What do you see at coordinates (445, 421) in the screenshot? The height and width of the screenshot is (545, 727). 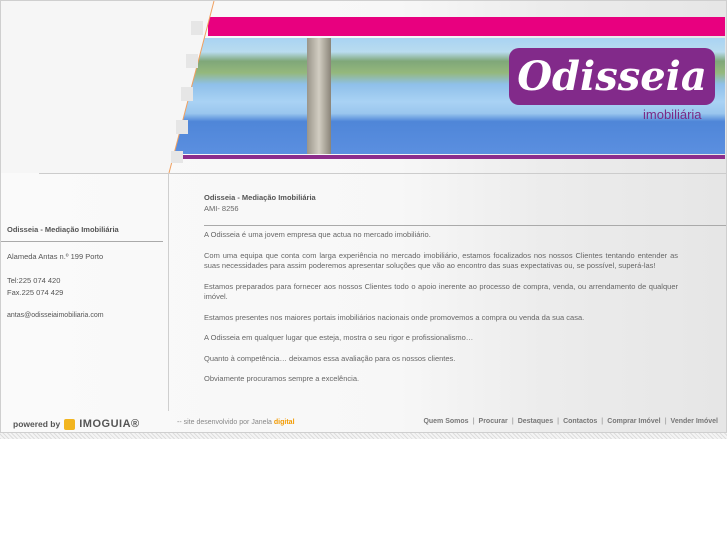 I see `nav-quem-somos: Quem Somos` at bounding box center [445, 421].